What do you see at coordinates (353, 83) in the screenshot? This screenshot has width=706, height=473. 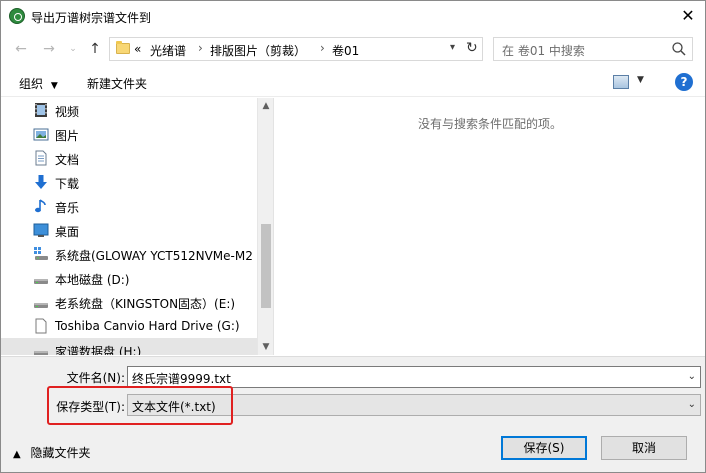 I see `command-toolbar: 组织 ▼ 新建文件夹` at bounding box center [353, 83].